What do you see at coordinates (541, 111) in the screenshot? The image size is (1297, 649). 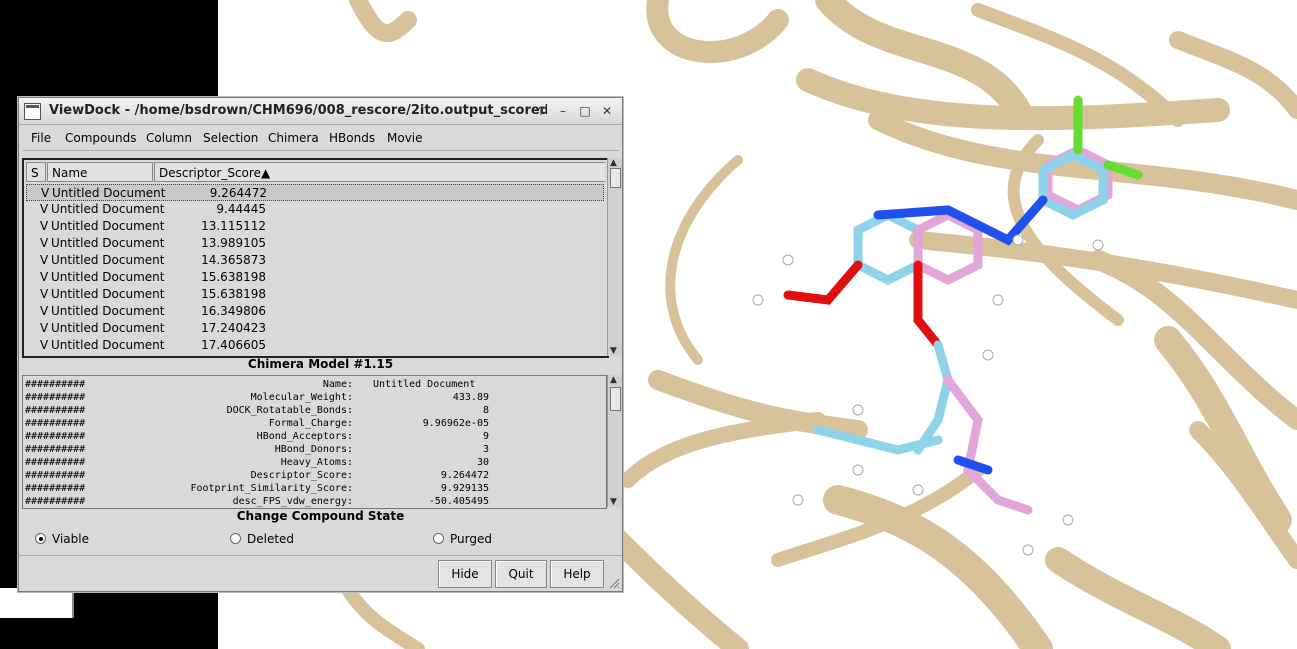 I see `up-icon: ↑` at bounding box center [541, 111].